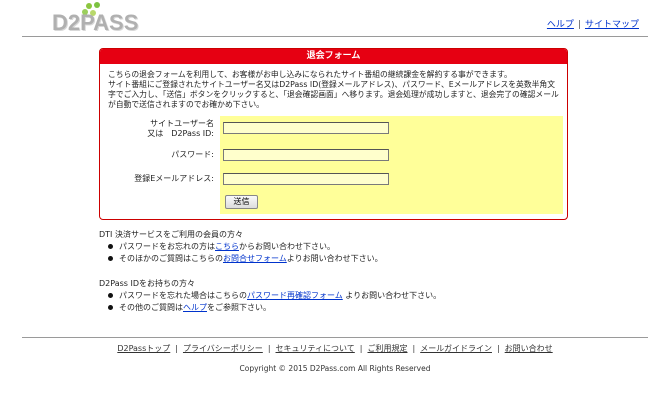 The width and height of the screenshot is (670, 414). What do you see at coordinates (95, 22) in the screenshot?
I see `logo-text: D2PASS` at bounding box center [95, 22].